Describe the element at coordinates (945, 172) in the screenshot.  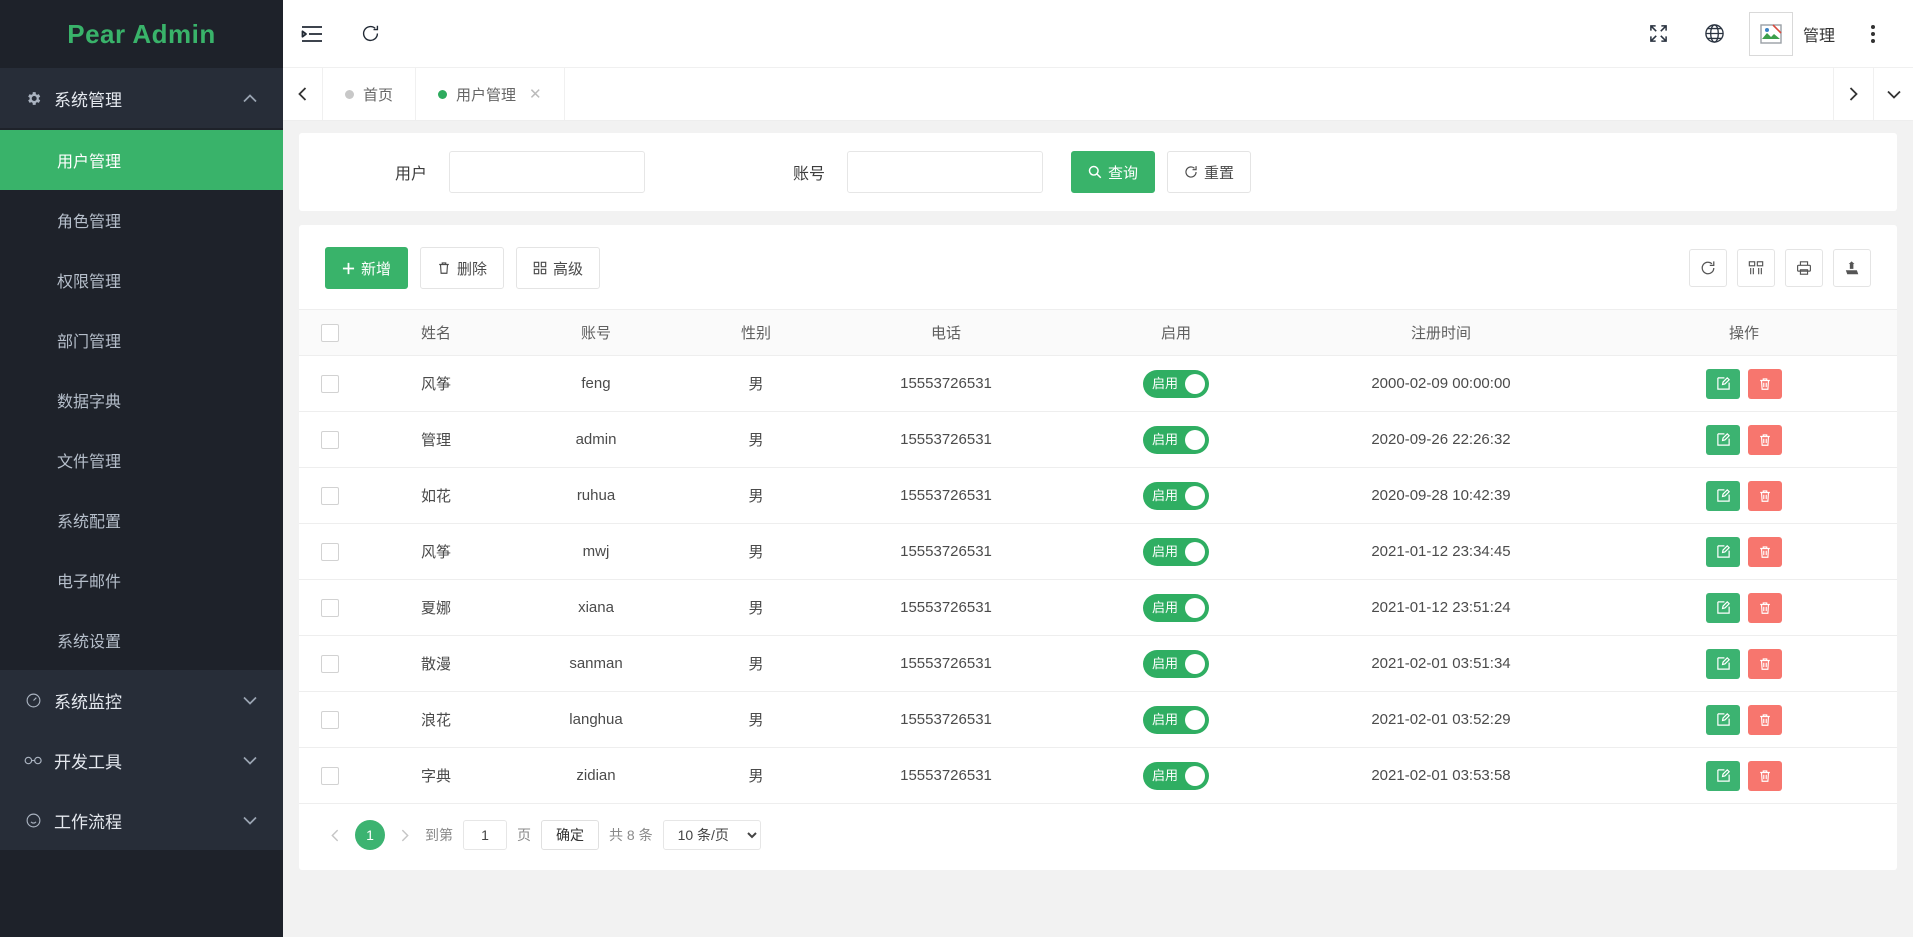
I see `search-account-input` at that location.